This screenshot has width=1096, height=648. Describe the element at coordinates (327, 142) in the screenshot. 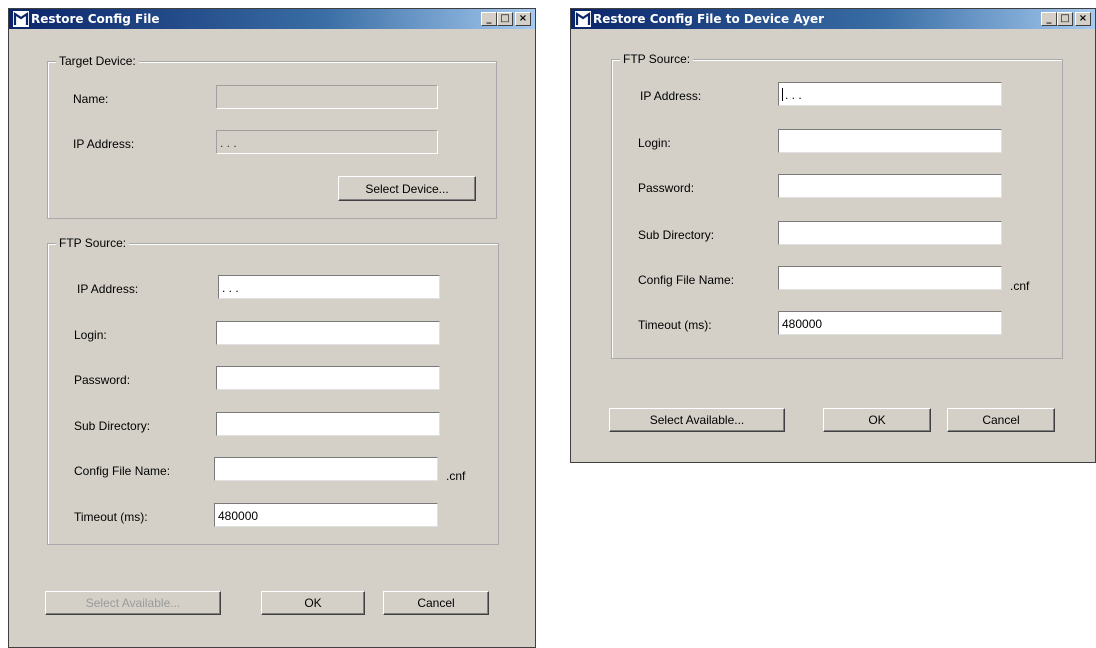

I see `device-ip-field: . . .` at that location.